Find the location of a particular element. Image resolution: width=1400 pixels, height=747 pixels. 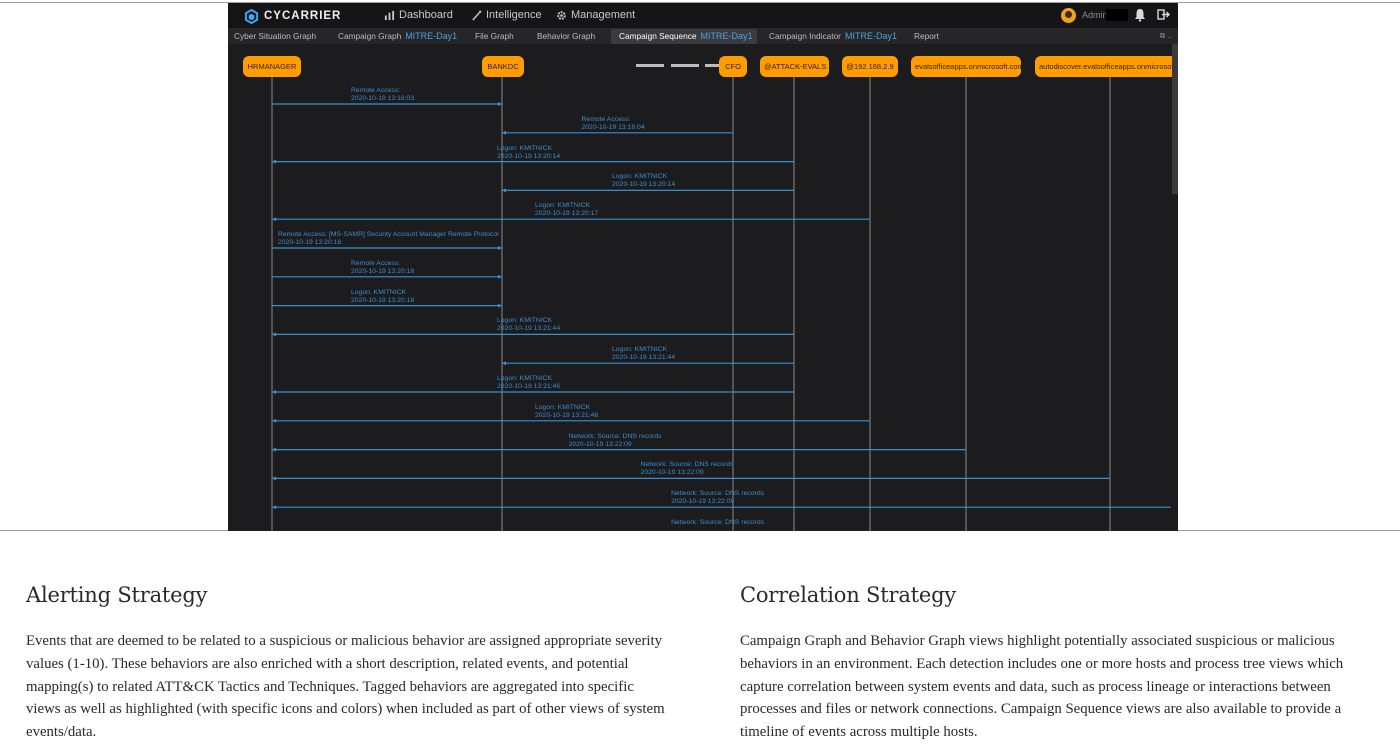

correlation-strategy-title: Correlation Strategy is located at coordinates (848, 595).